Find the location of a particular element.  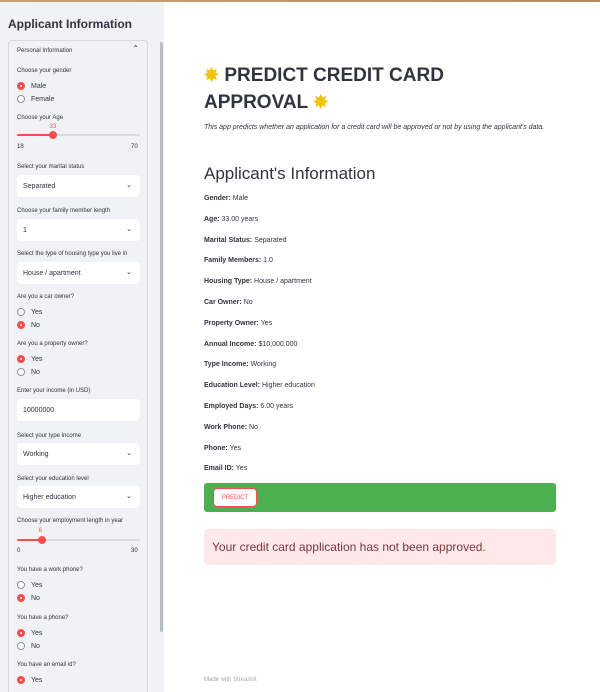

car-owner-yes-radio: Yes is located at coordinates (29, 312).